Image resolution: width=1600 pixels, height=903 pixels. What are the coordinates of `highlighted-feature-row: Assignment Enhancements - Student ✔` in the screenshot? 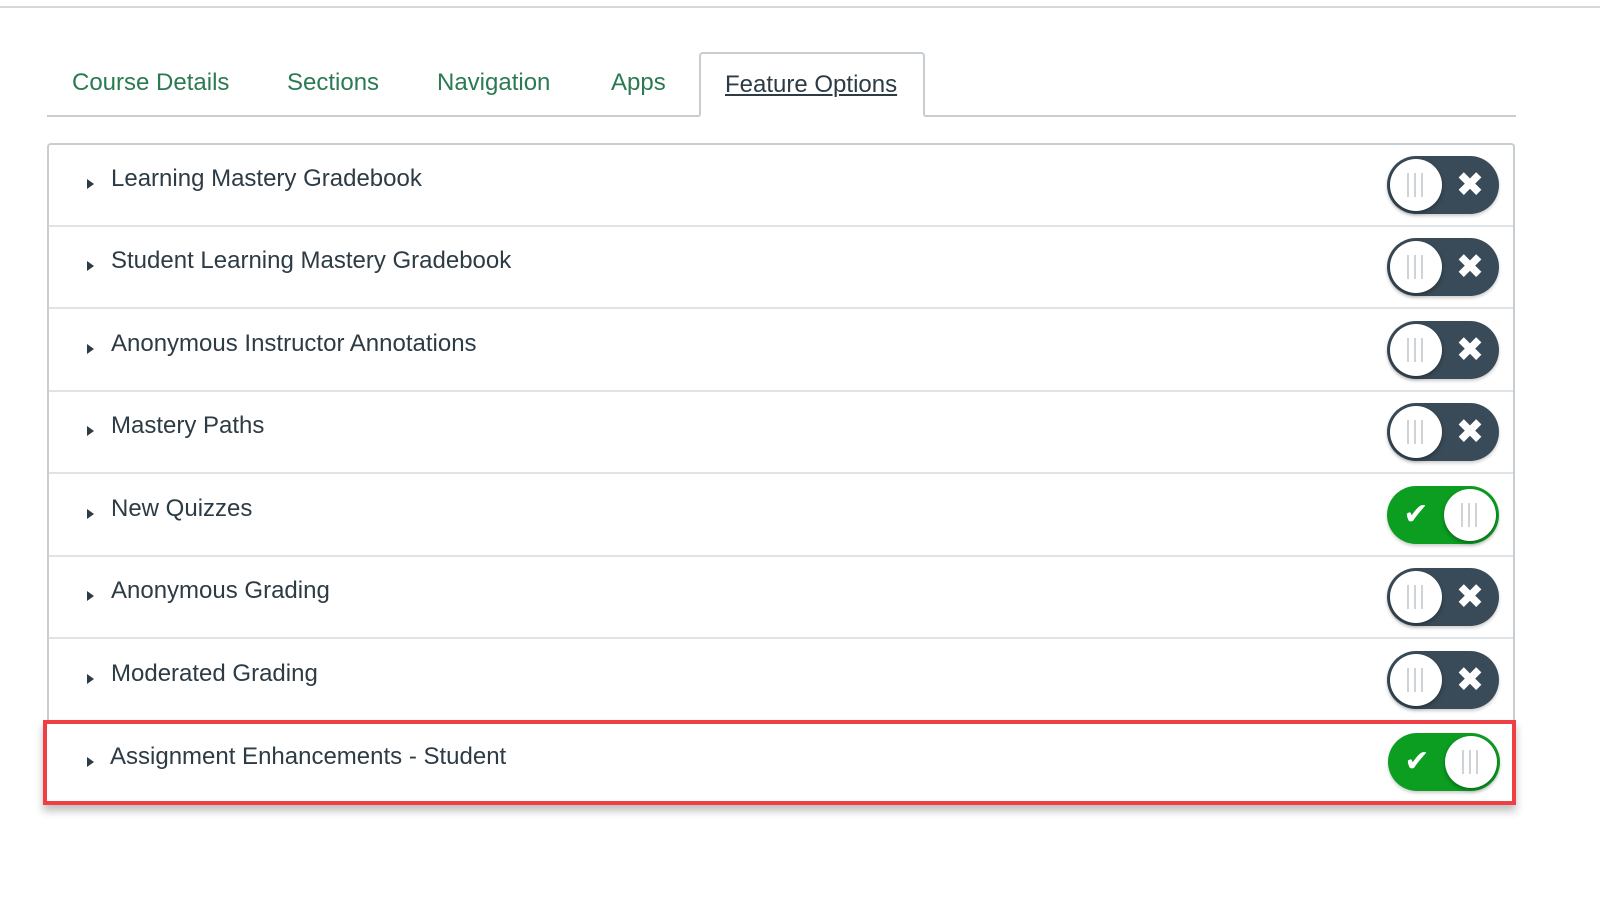 It's located at (779, 762).